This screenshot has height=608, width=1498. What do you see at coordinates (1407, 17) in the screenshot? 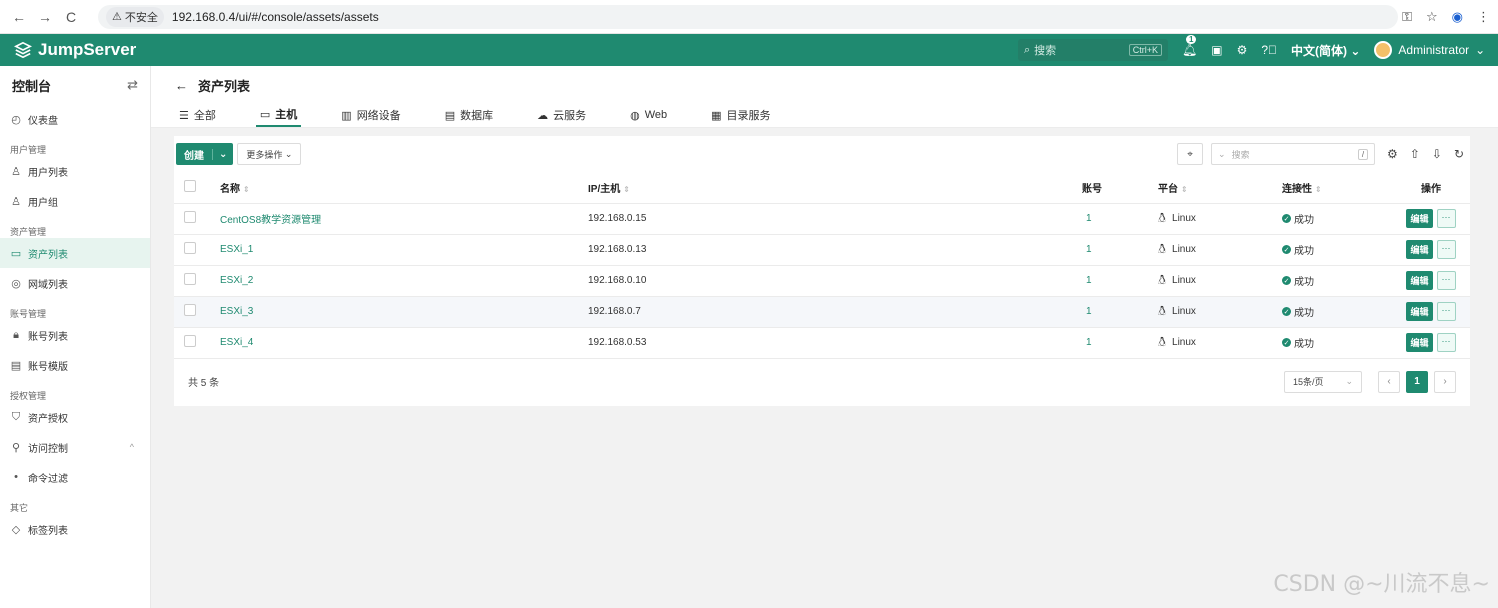
I see `password-key-icon: ⚿` at bounding box center [1407, 17].